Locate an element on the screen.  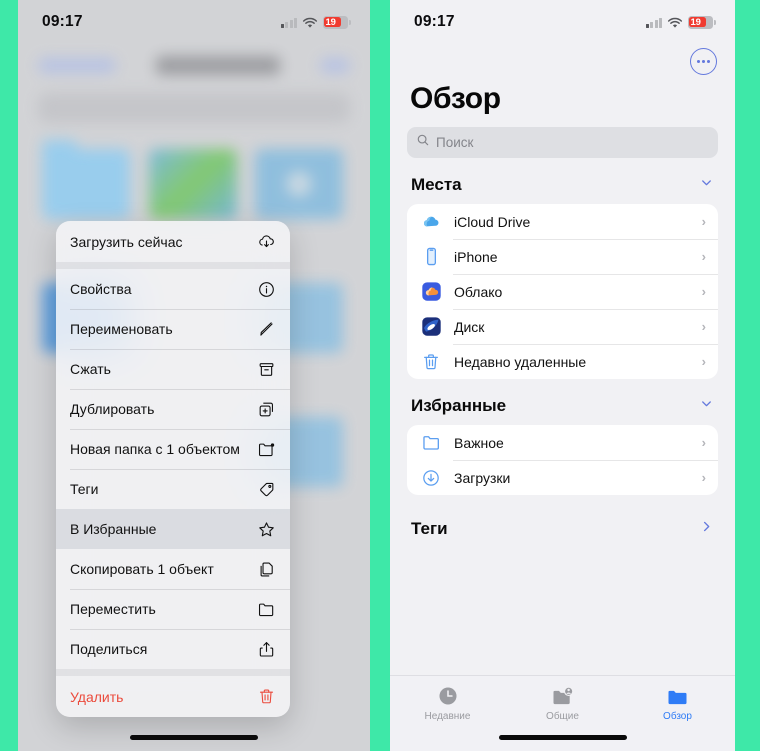
section-header-places: Места is located at coordinates (562, 181).